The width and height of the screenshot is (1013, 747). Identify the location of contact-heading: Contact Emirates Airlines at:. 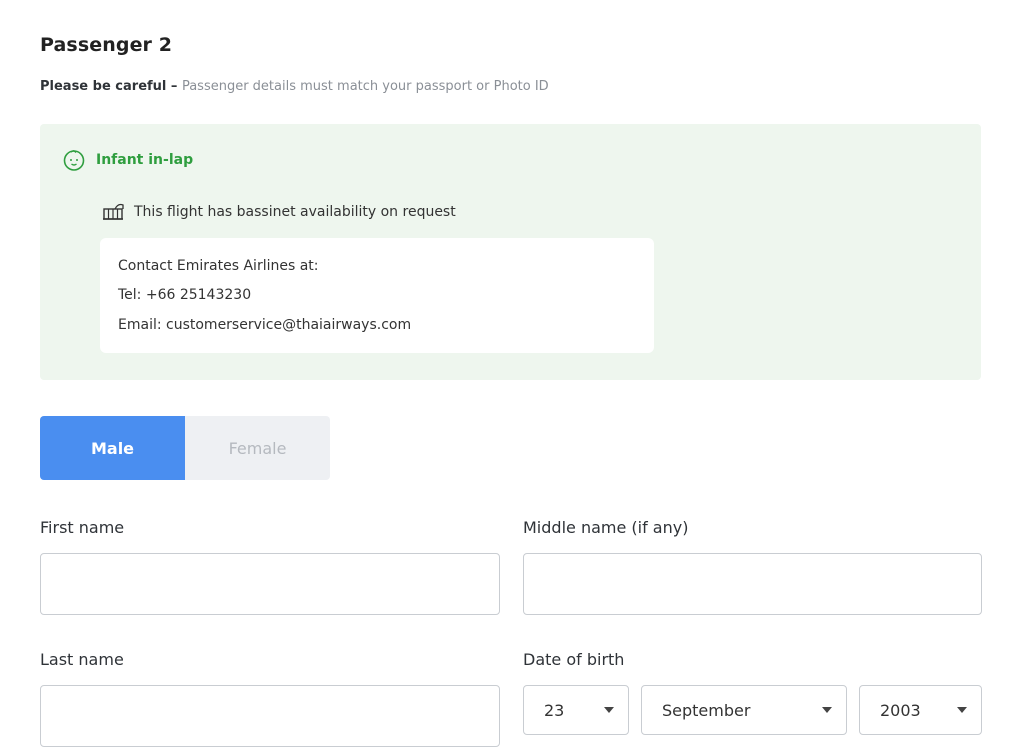
(218, 266).